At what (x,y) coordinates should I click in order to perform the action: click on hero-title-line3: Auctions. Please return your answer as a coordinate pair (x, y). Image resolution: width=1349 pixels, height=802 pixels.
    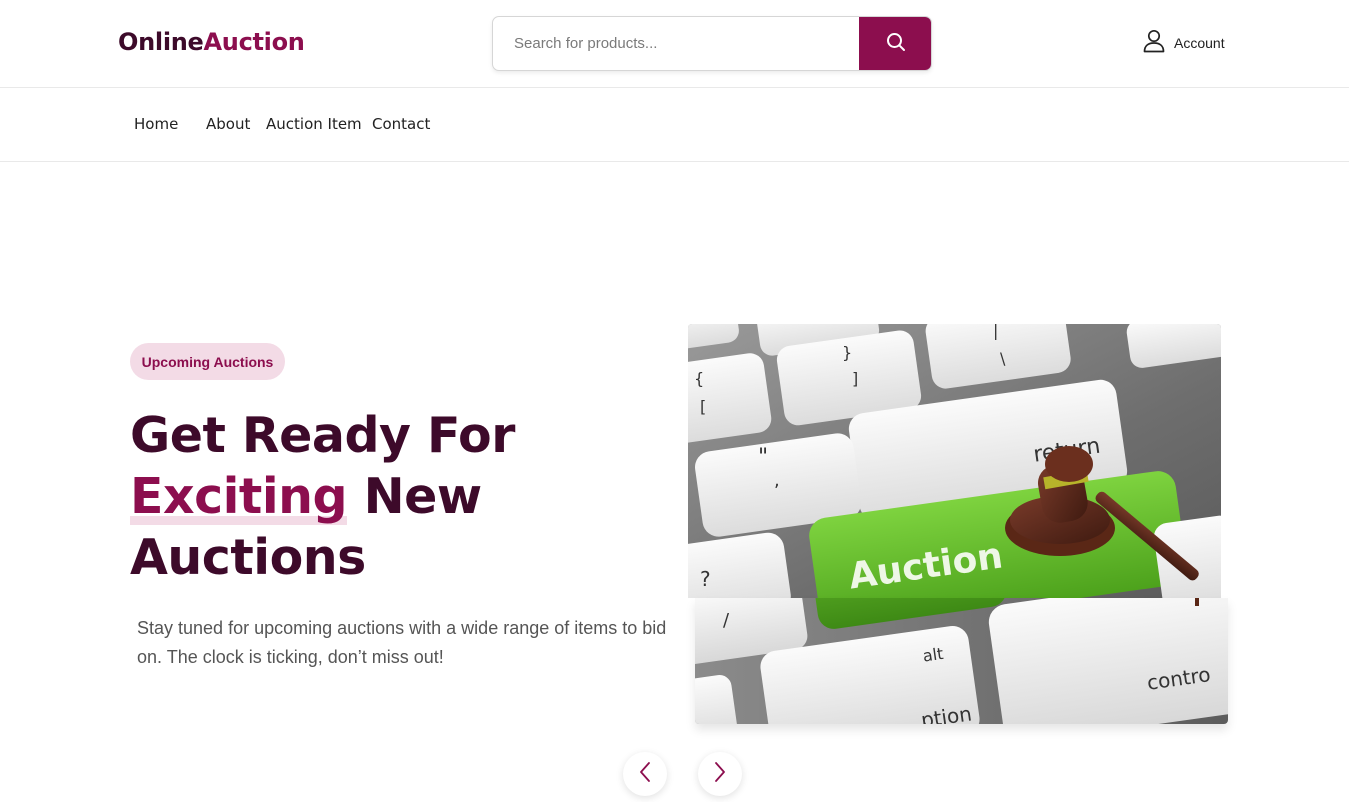
    Looking at the image, I should click on (248, 557).